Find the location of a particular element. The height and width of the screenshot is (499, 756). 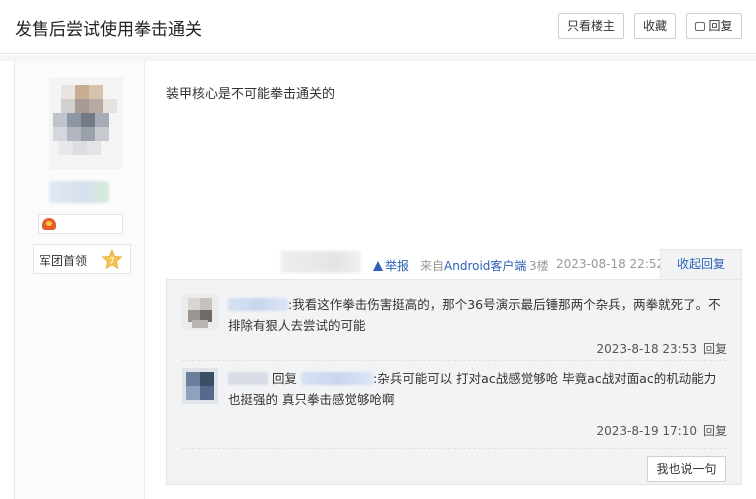

only-lz-button: 只看楼主 is located at coordinates (591, 26).